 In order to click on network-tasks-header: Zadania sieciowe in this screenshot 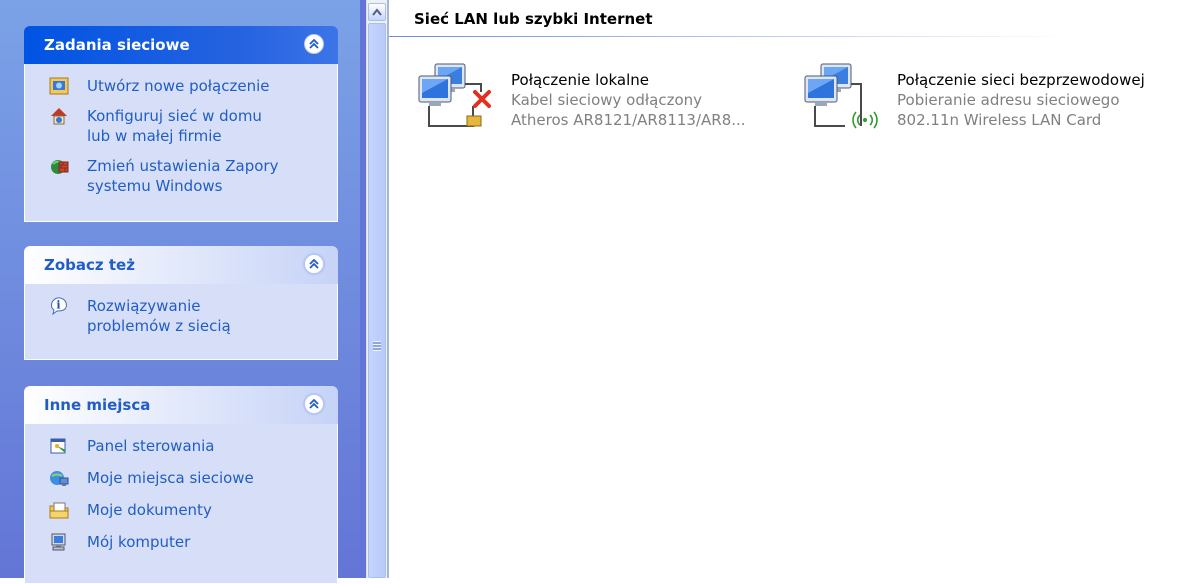, I will do `click(181, 45)`.